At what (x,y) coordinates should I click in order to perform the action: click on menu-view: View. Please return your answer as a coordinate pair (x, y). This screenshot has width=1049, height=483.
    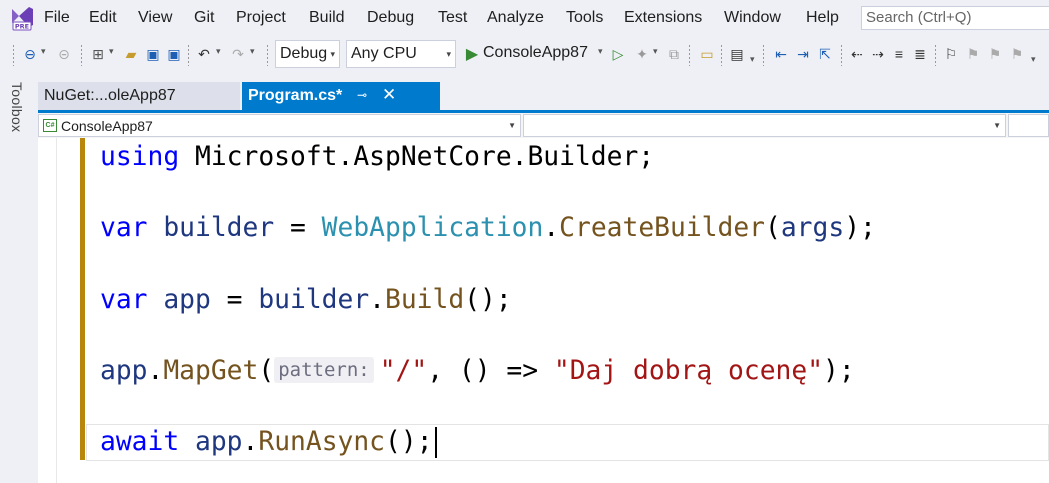
    Looking at the image, I should click on (155, 18).